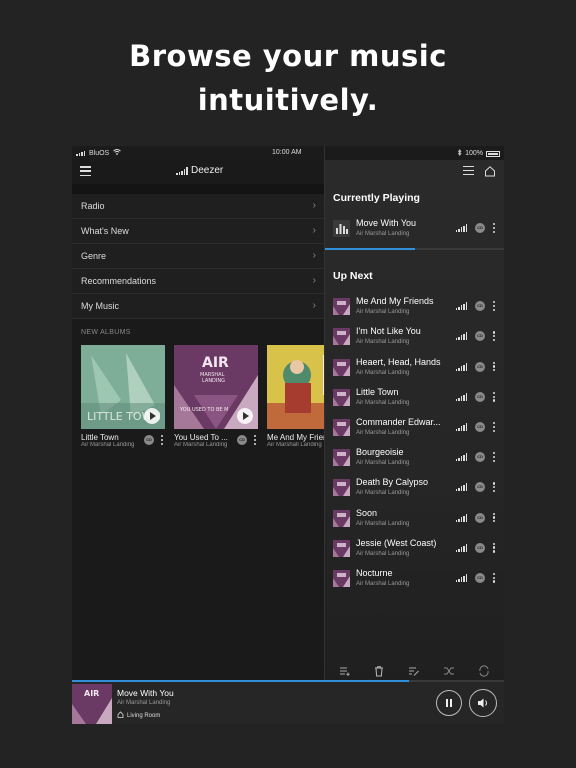 The image size is (576, 768). What do you see at coordinates (386, 223) in the screenshot?
I see `track-name: Move With You` at bounding box center [386, 223].